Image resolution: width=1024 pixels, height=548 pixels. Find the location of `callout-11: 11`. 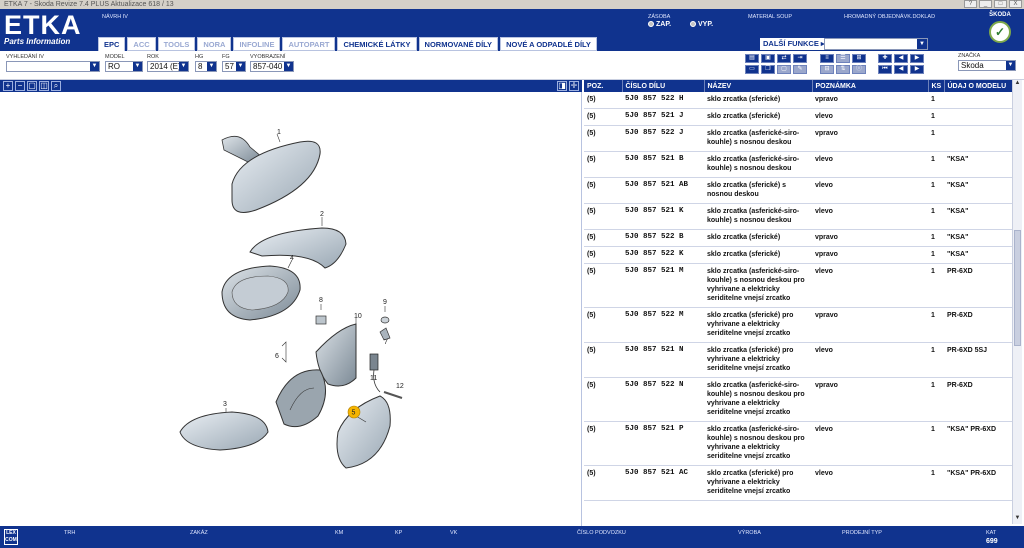

callout-11: 11 is located at coordinates (373, 378).